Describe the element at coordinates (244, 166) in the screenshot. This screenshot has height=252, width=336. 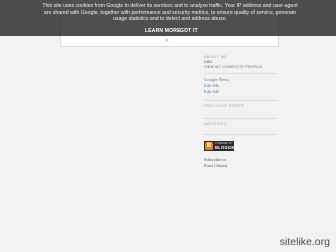
I see `subscribe-link: Posts [Atom]` at that location.